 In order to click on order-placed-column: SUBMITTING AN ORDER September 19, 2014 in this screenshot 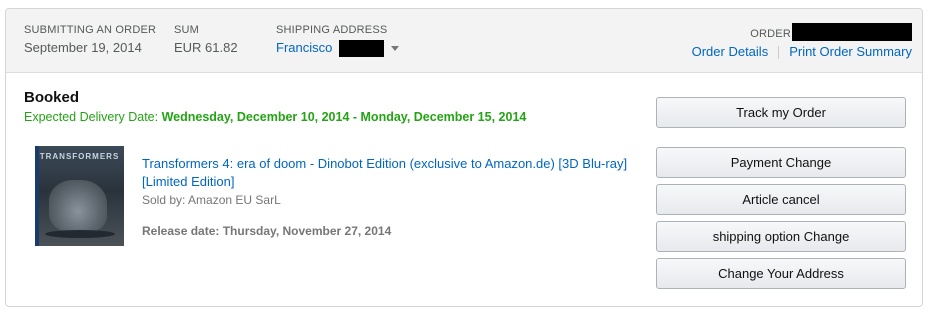, I will do `click(90, 39)`.